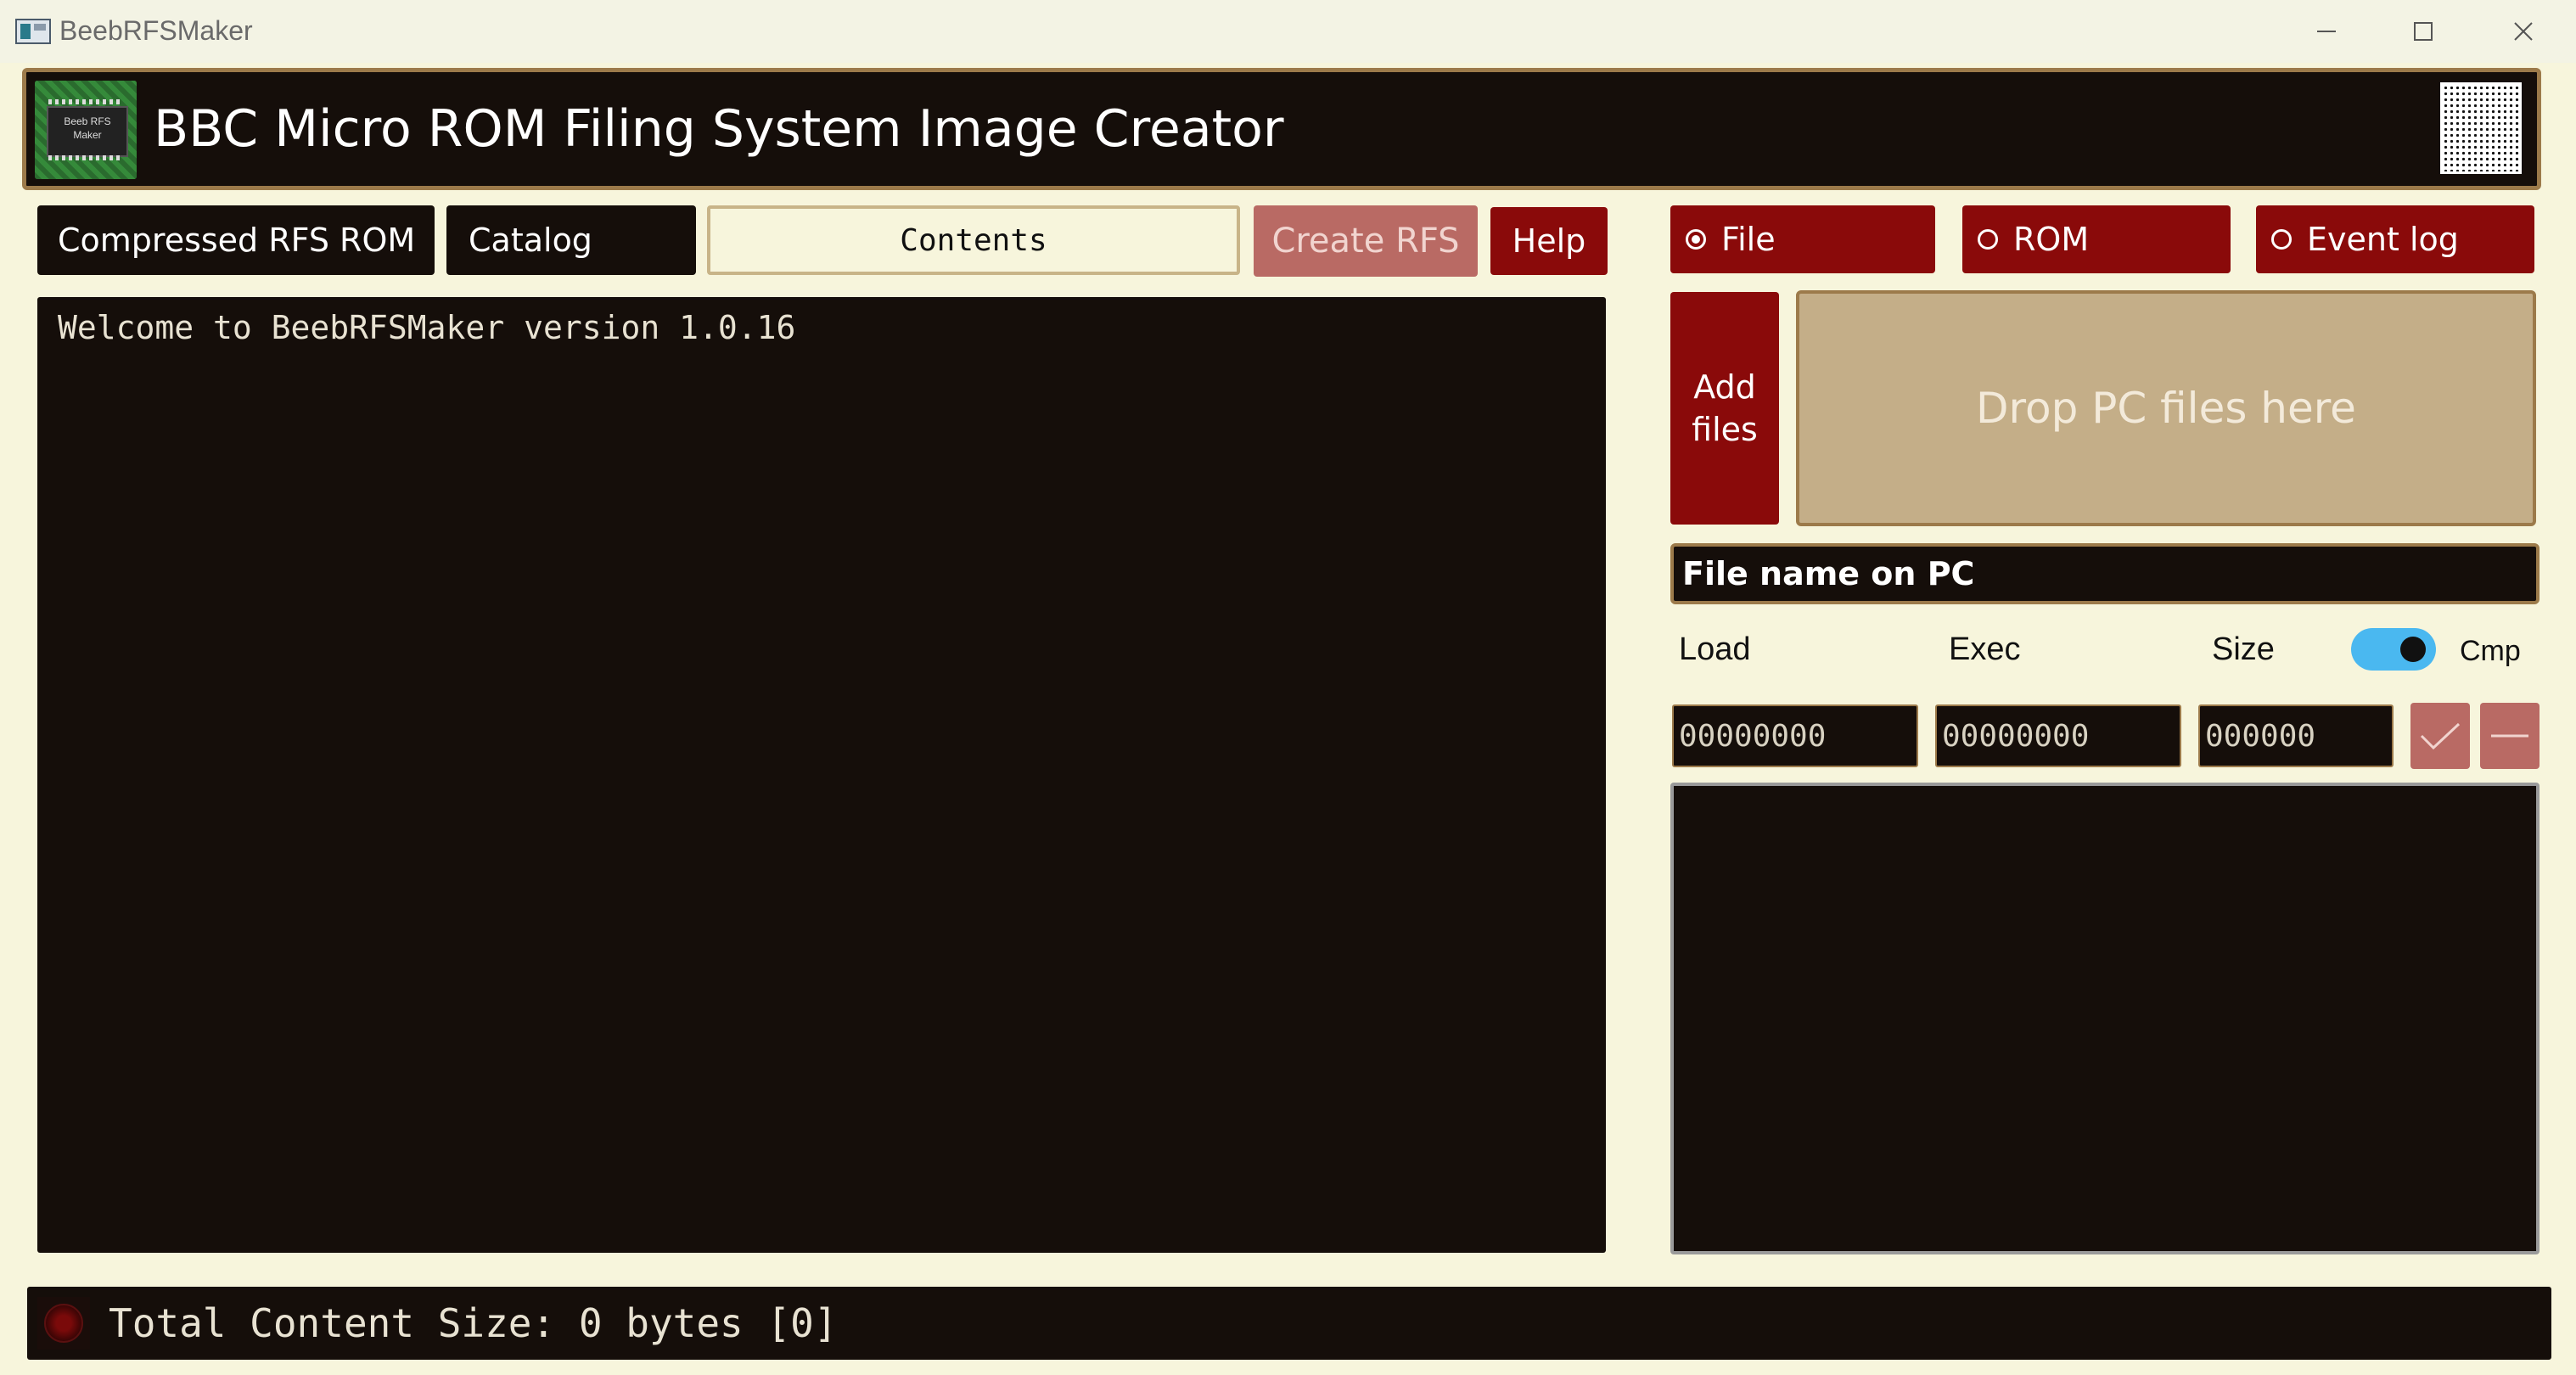  Describe the element at coordinates (236, 240) in the screenshot. I see `tab-compressed-rfs-rom: Compressed RFS ROM` at that location.